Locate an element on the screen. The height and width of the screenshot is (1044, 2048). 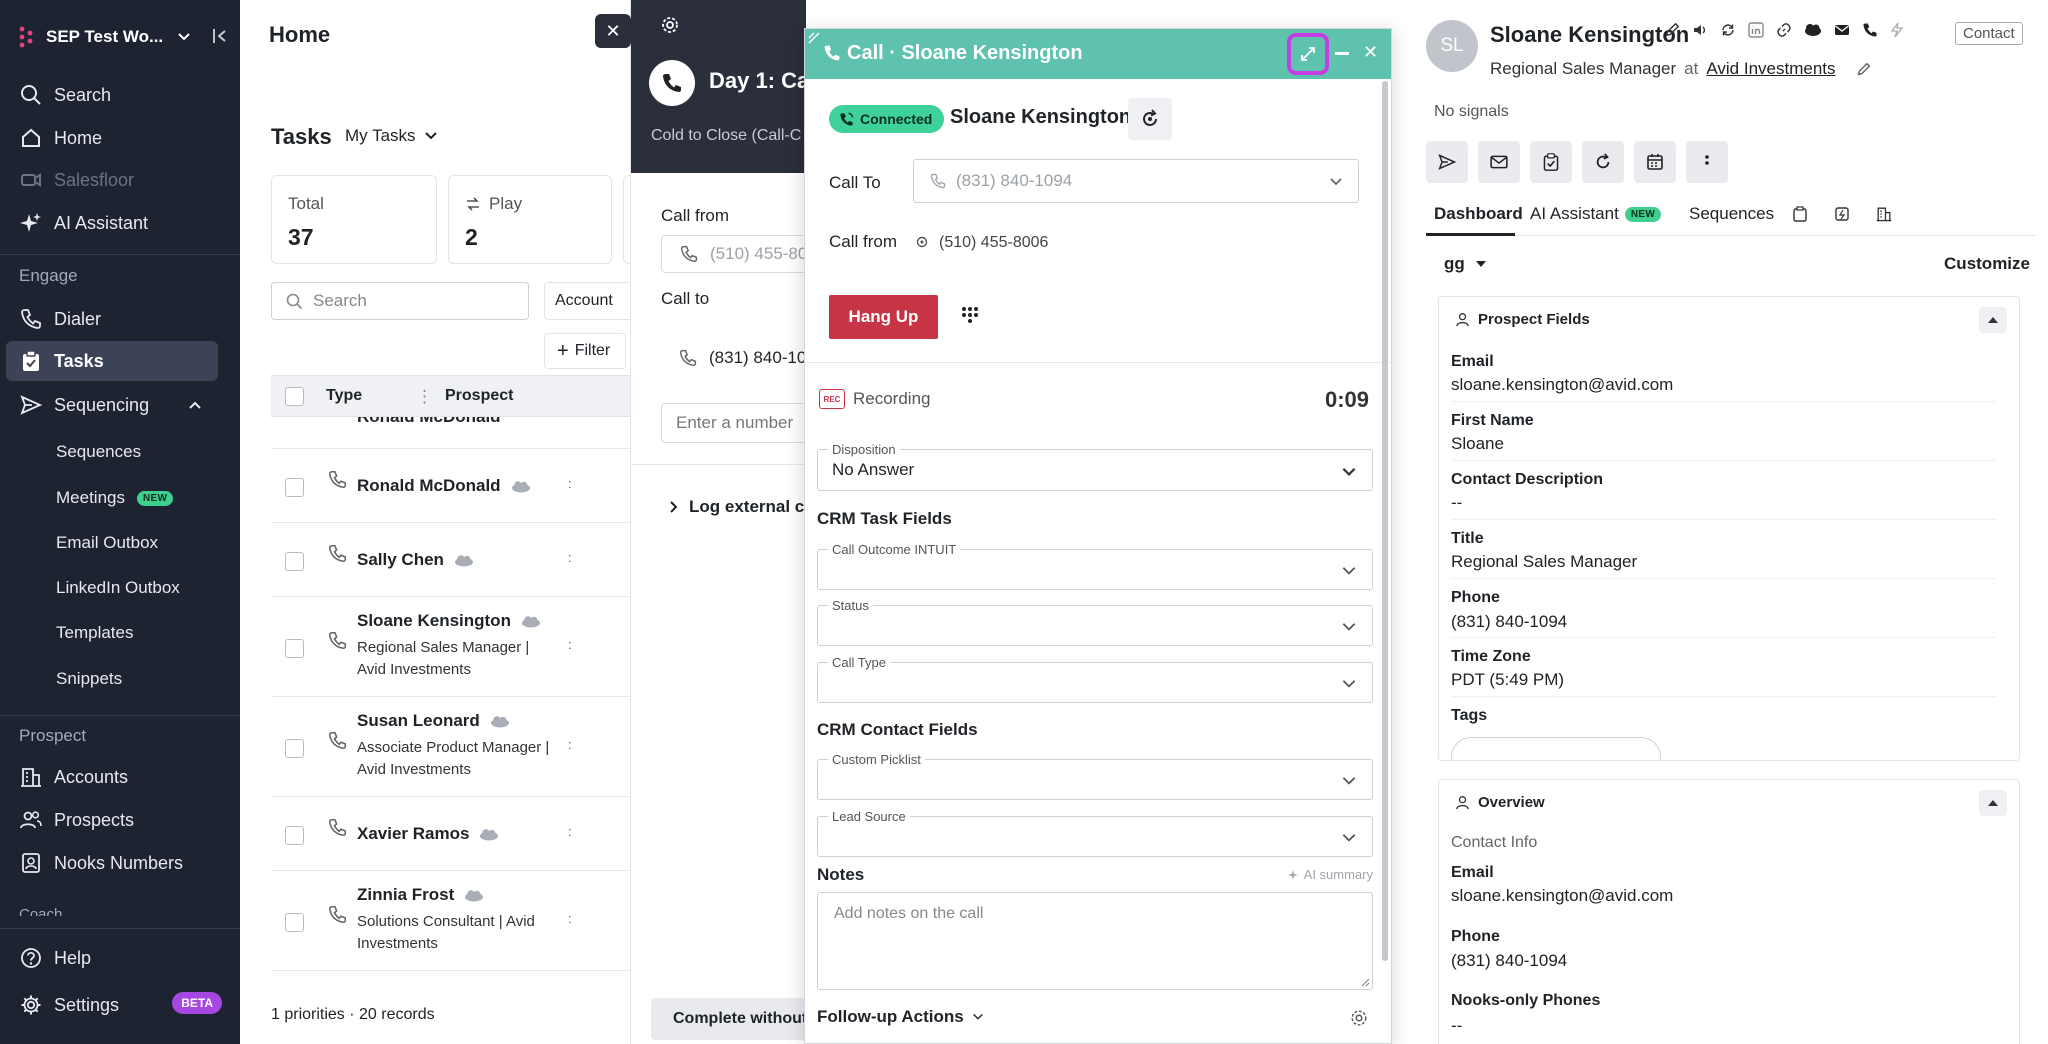
status-select: Status is located at coordinates (1095, 622).